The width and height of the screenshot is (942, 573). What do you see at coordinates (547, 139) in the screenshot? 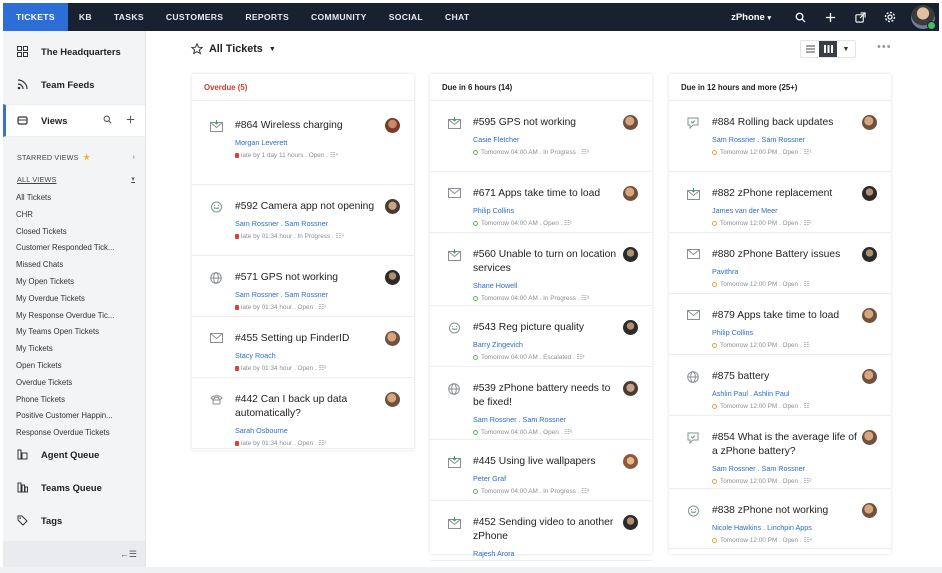
I see `ticket-contacts: Casie Fletcher` at bounding box center [547, 139].